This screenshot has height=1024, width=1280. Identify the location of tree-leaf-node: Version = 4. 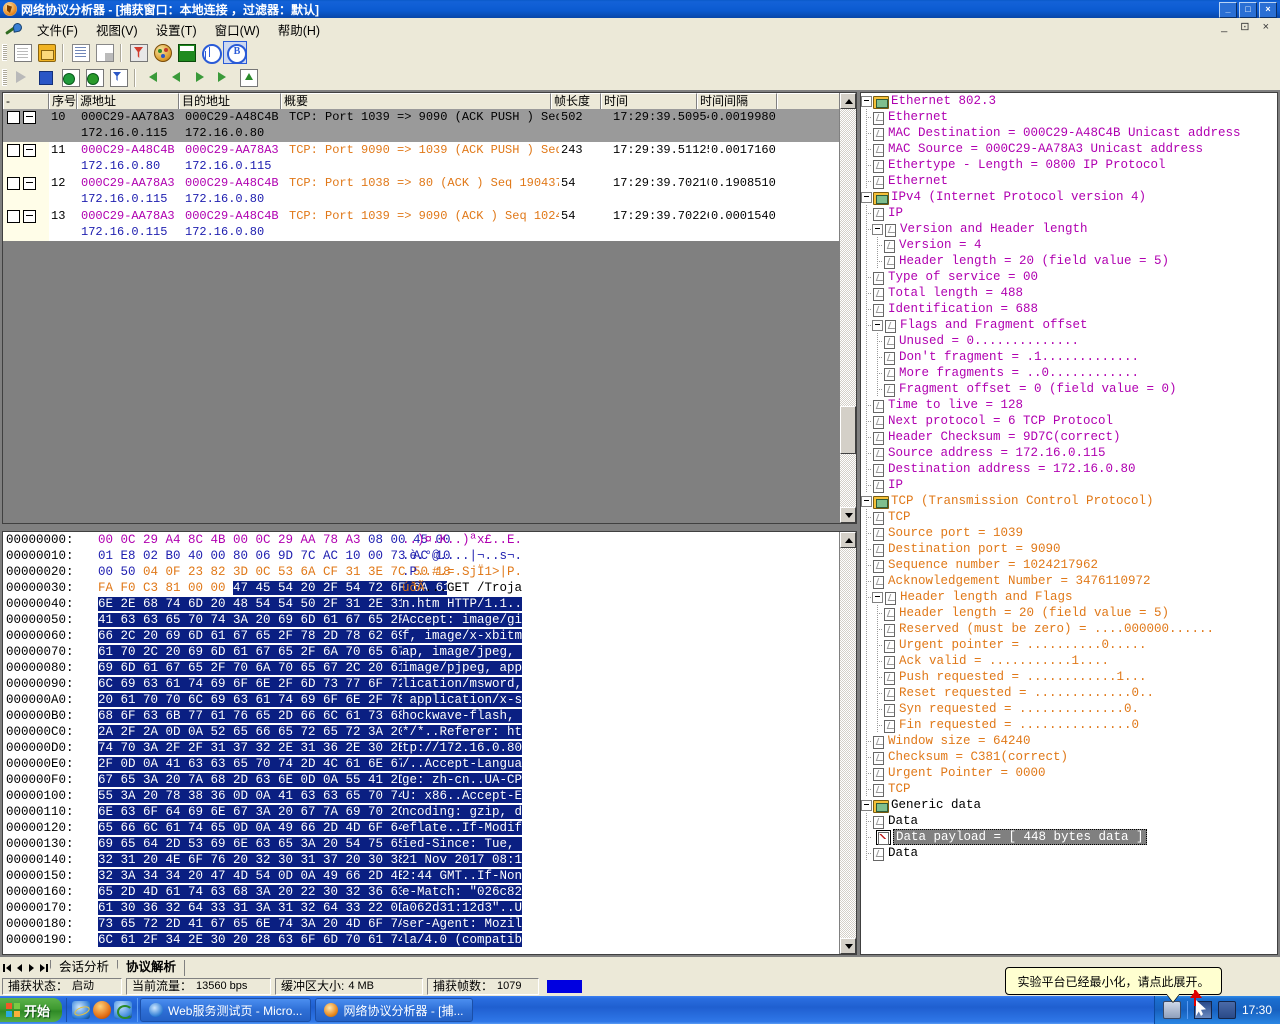
(1069, 245).